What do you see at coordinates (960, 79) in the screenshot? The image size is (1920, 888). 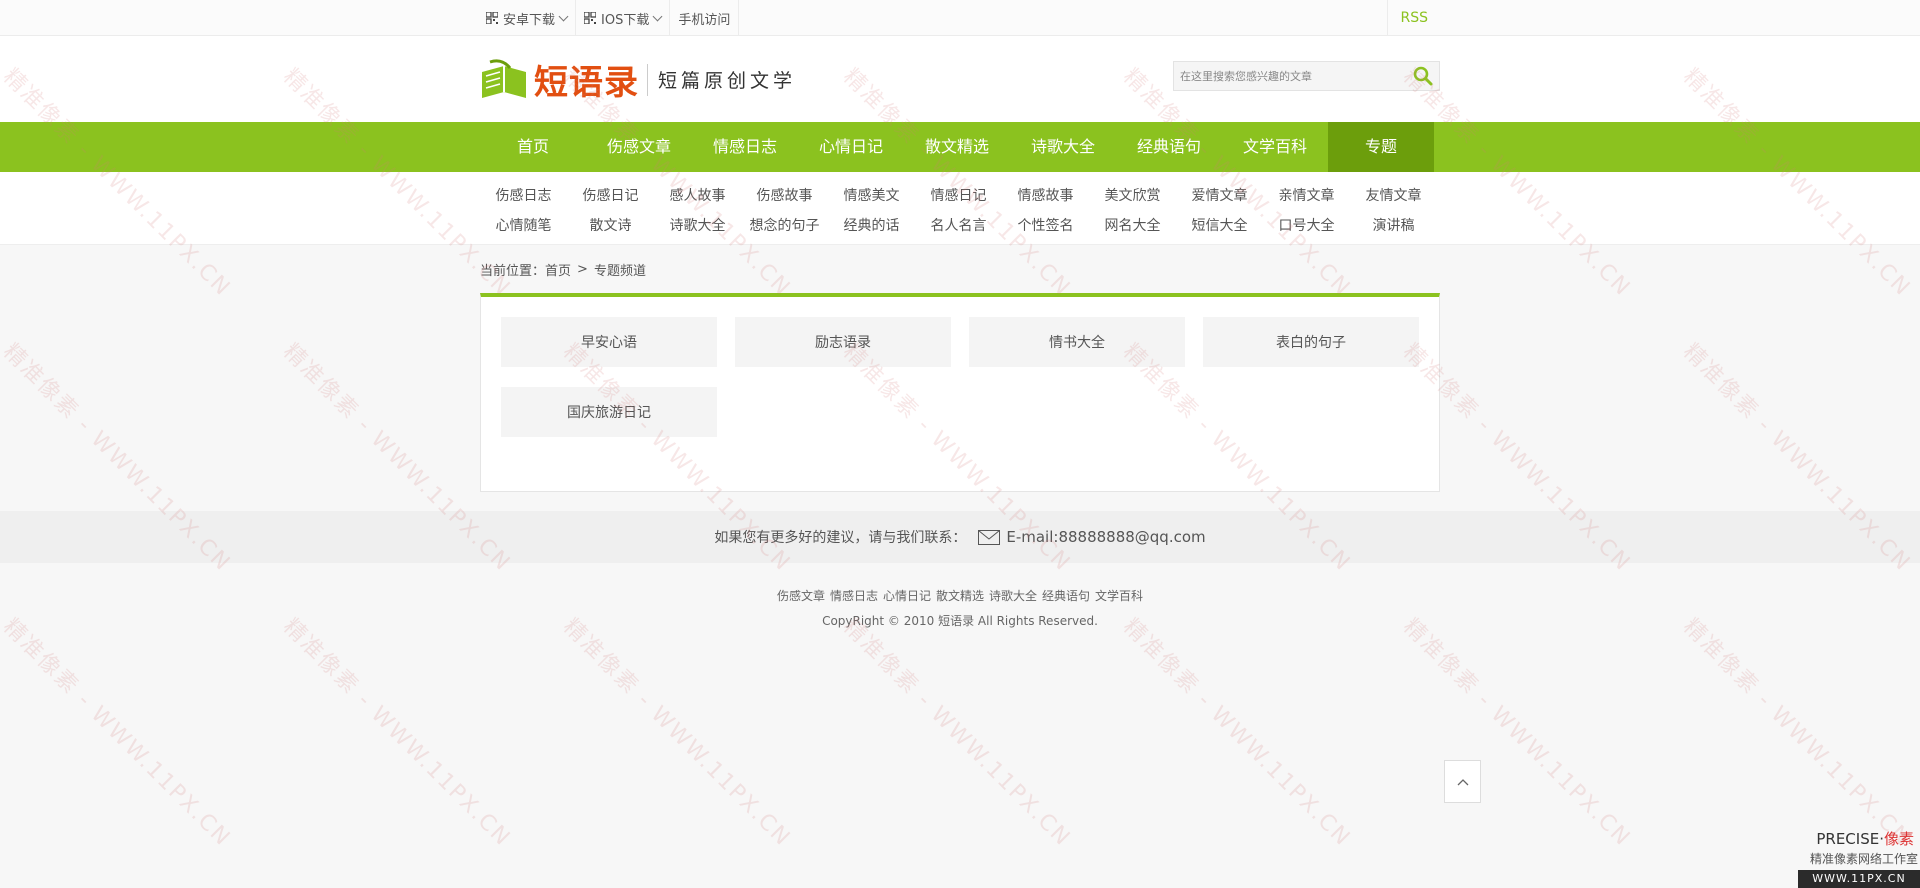 I see `header: 短语录 短篇原创文学` at bounding box center [960, 79].